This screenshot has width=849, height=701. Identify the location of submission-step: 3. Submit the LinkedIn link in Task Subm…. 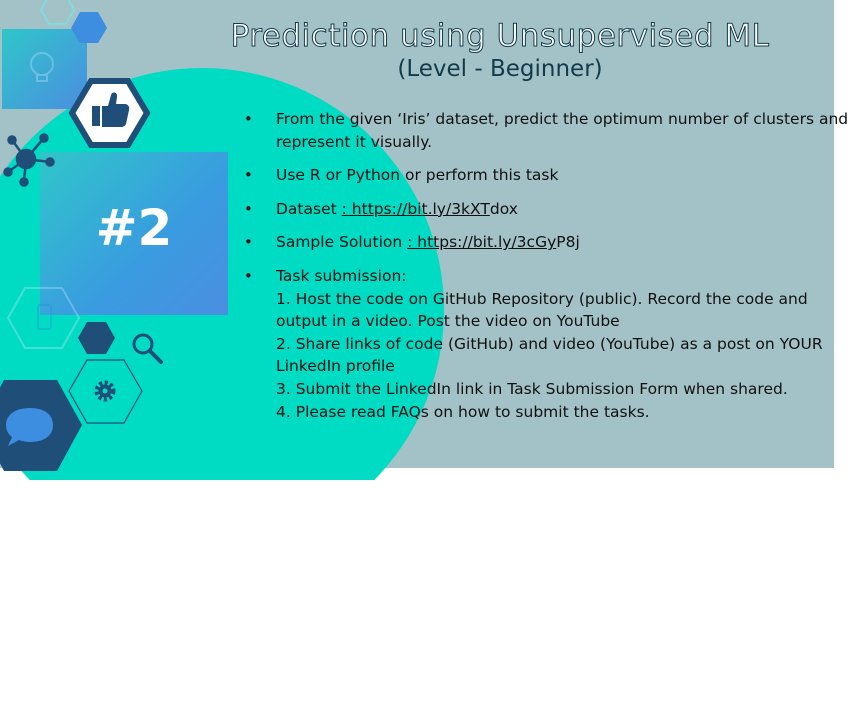
(532, 388).